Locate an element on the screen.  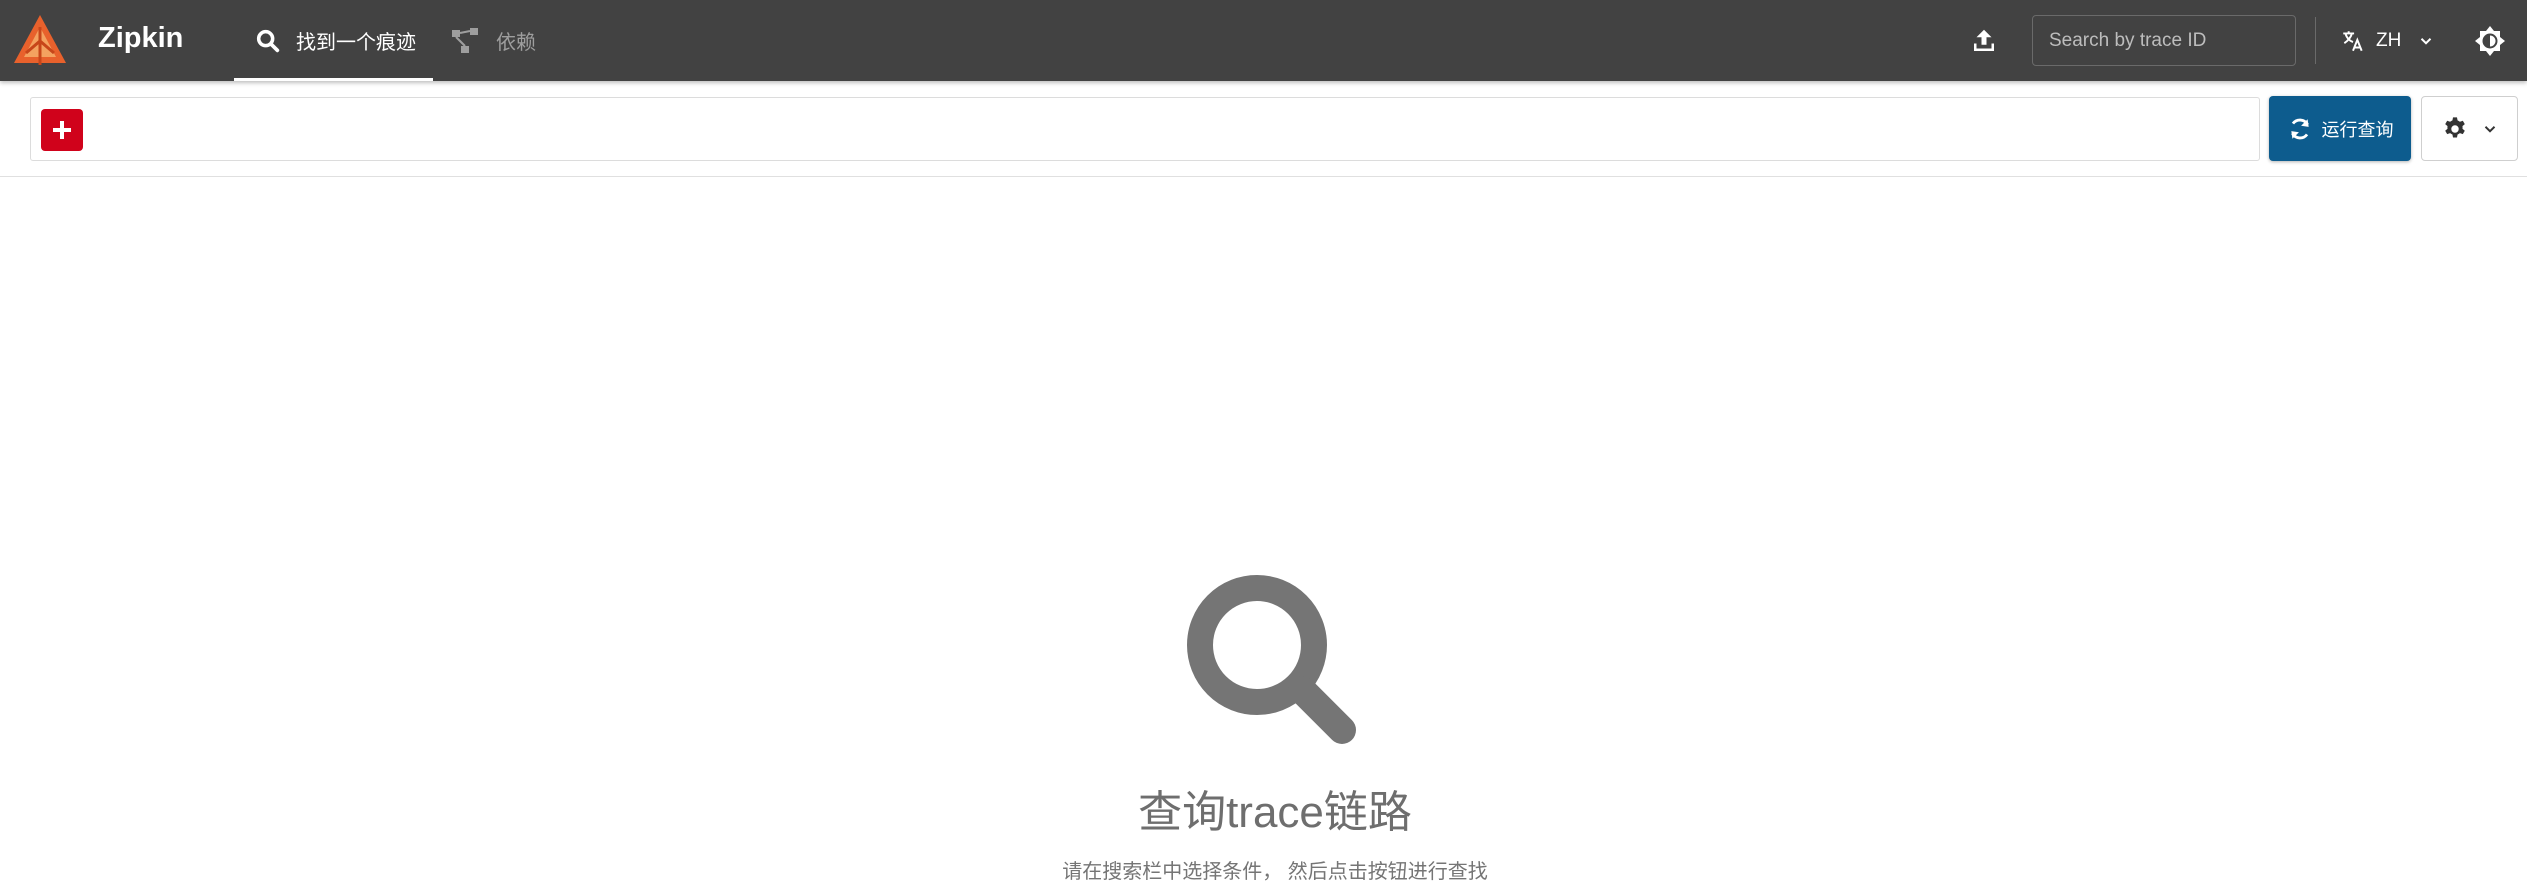
language-selector: ZH is located at coordinates (2387, 41).